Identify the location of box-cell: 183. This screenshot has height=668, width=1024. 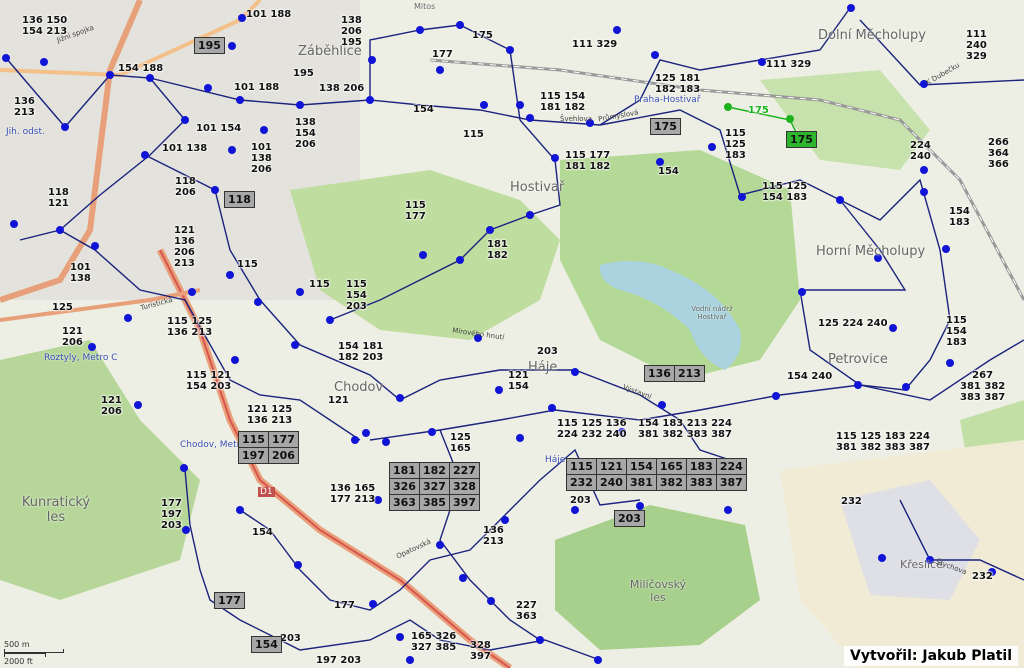
(701, 466).